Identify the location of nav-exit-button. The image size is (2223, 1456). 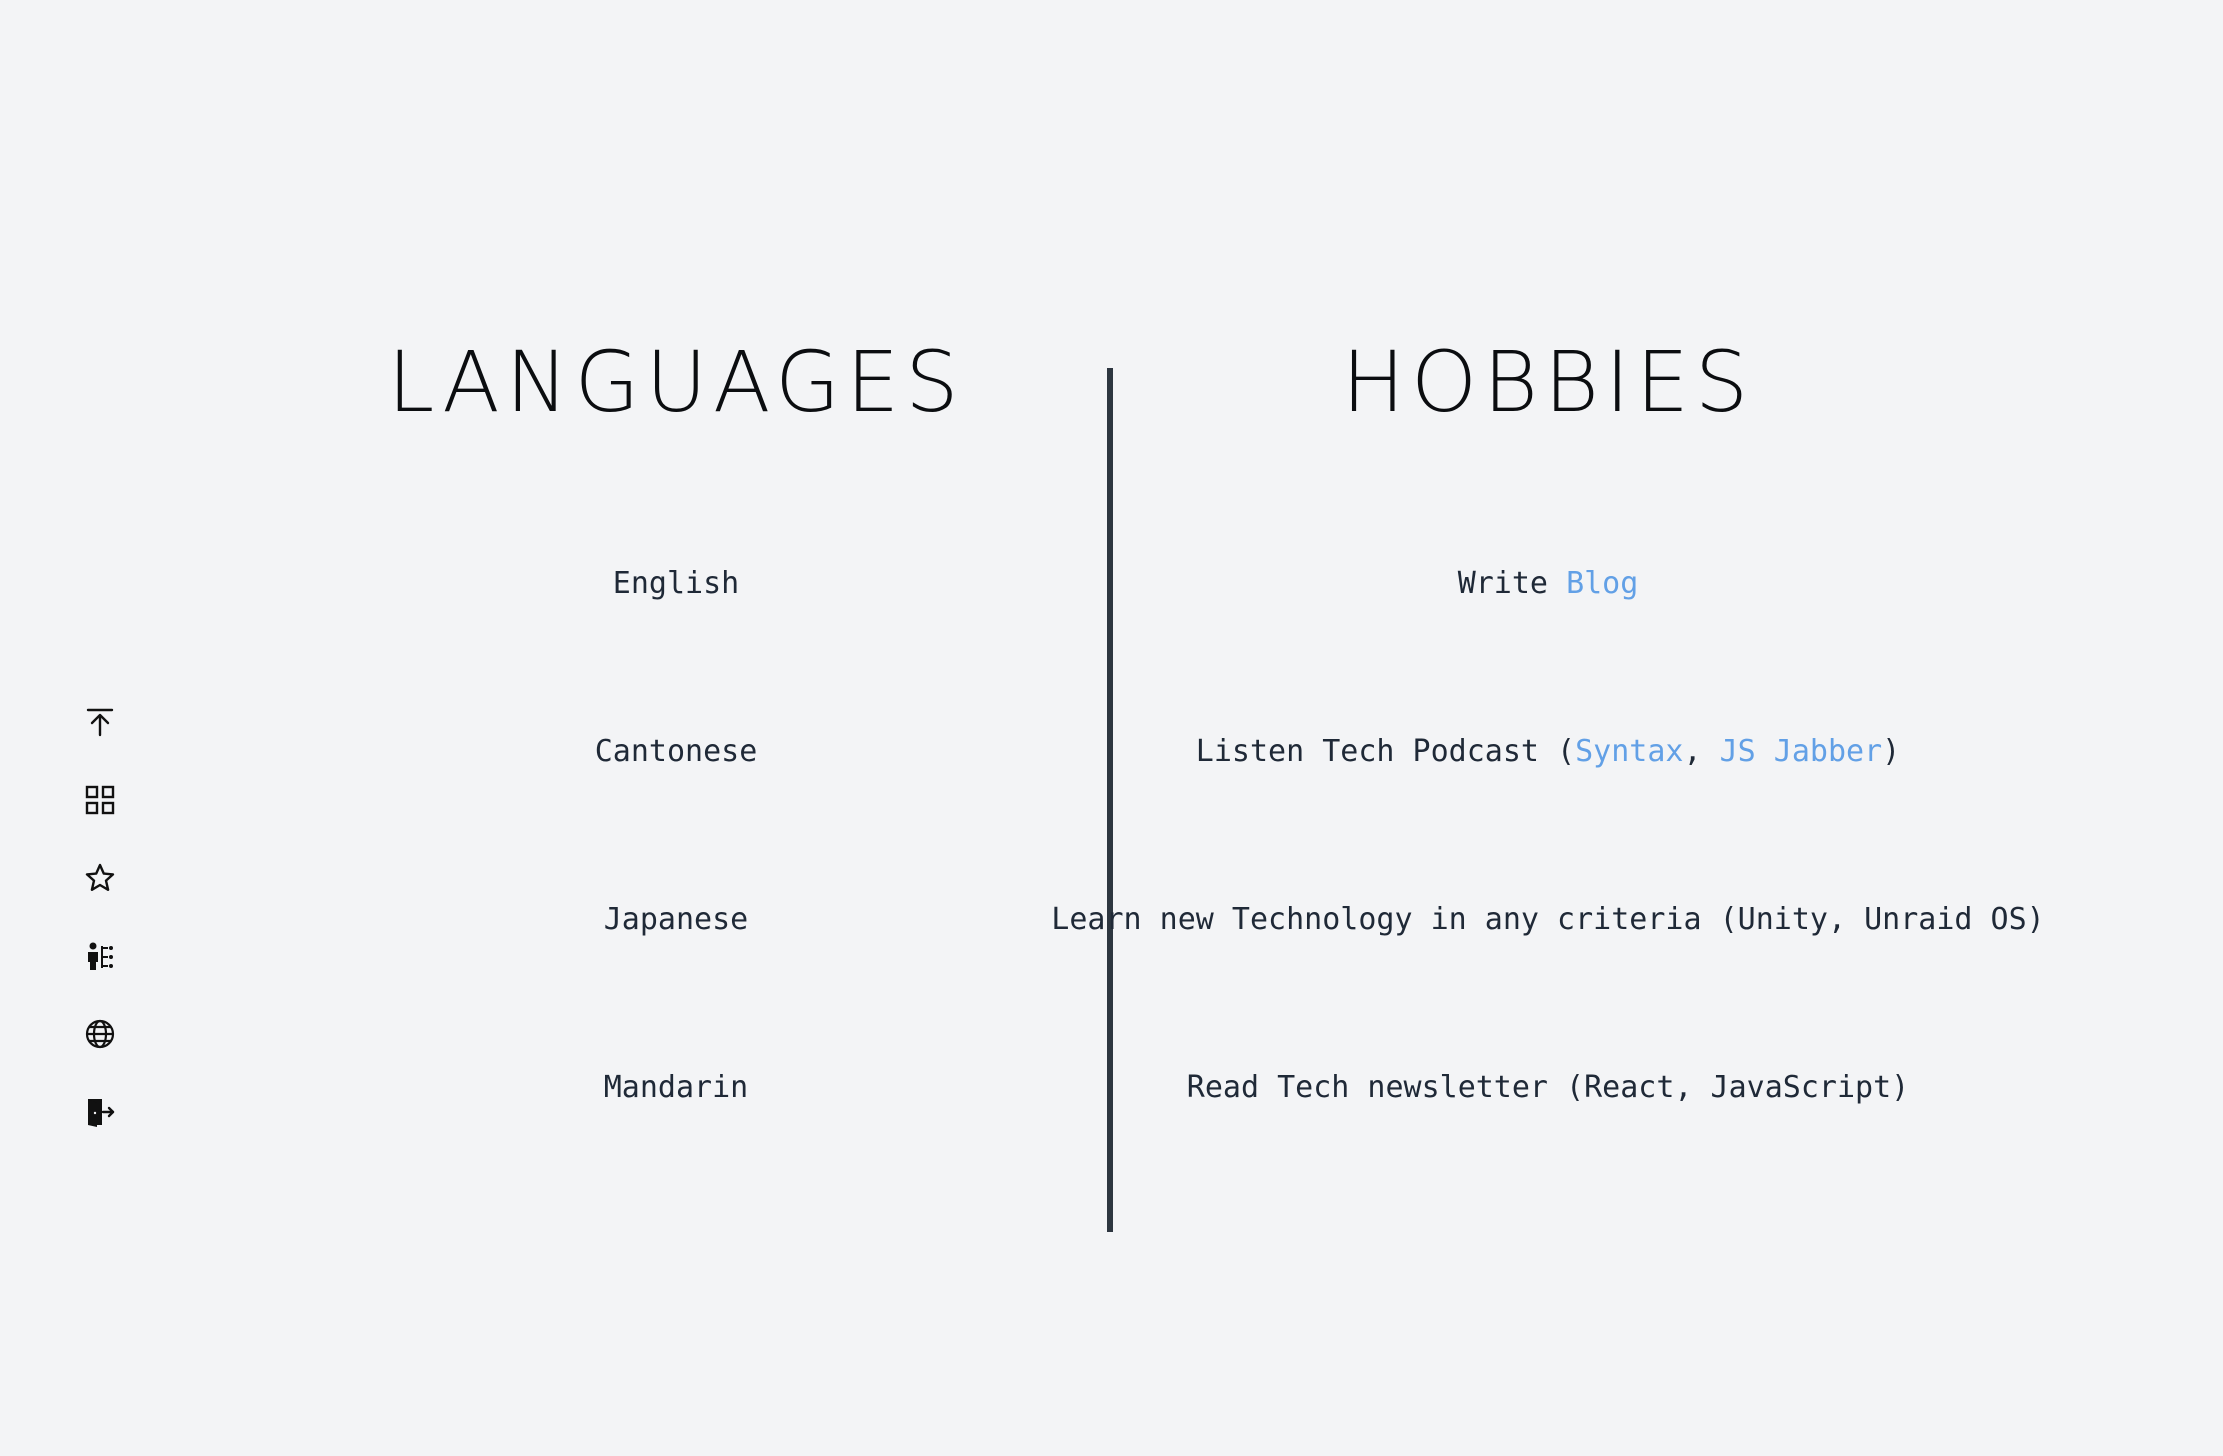
(100, 1112).